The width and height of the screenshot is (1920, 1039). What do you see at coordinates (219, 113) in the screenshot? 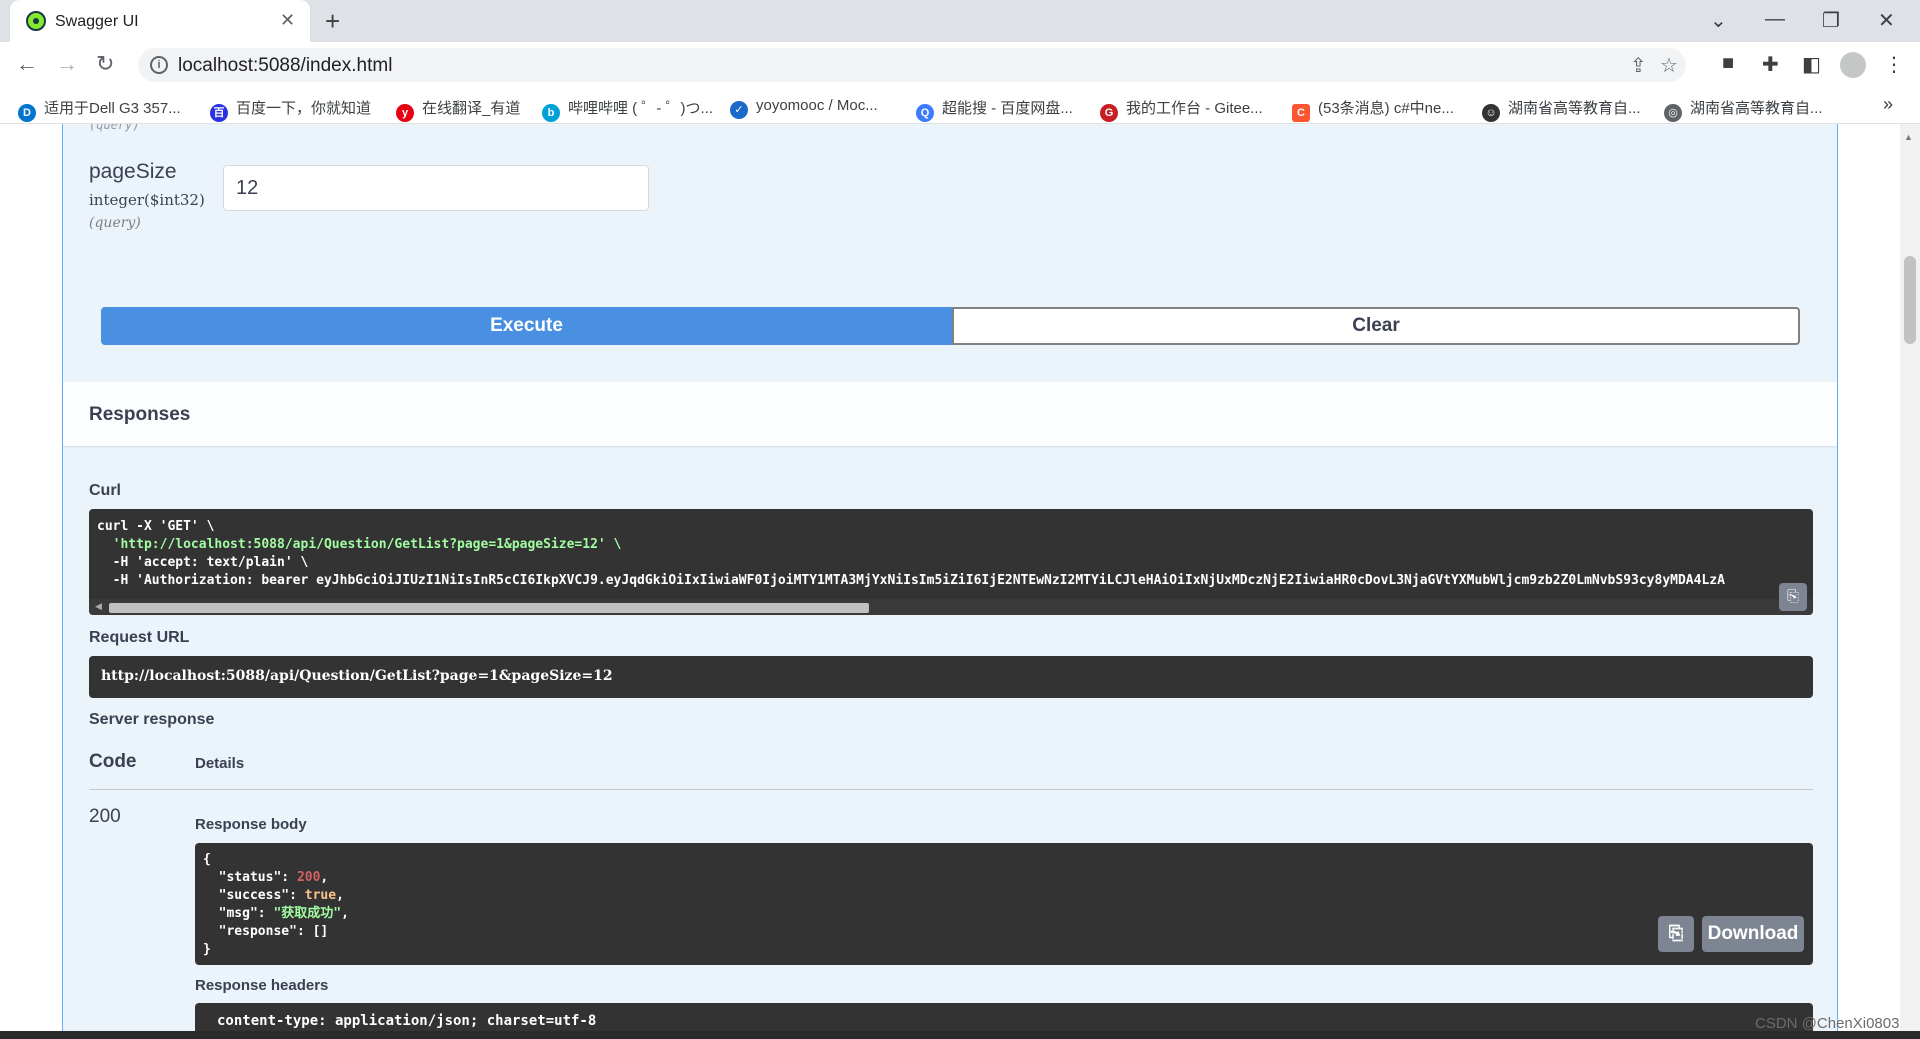
I see `baidu-icon: 百` at bounding box center [219, 113].